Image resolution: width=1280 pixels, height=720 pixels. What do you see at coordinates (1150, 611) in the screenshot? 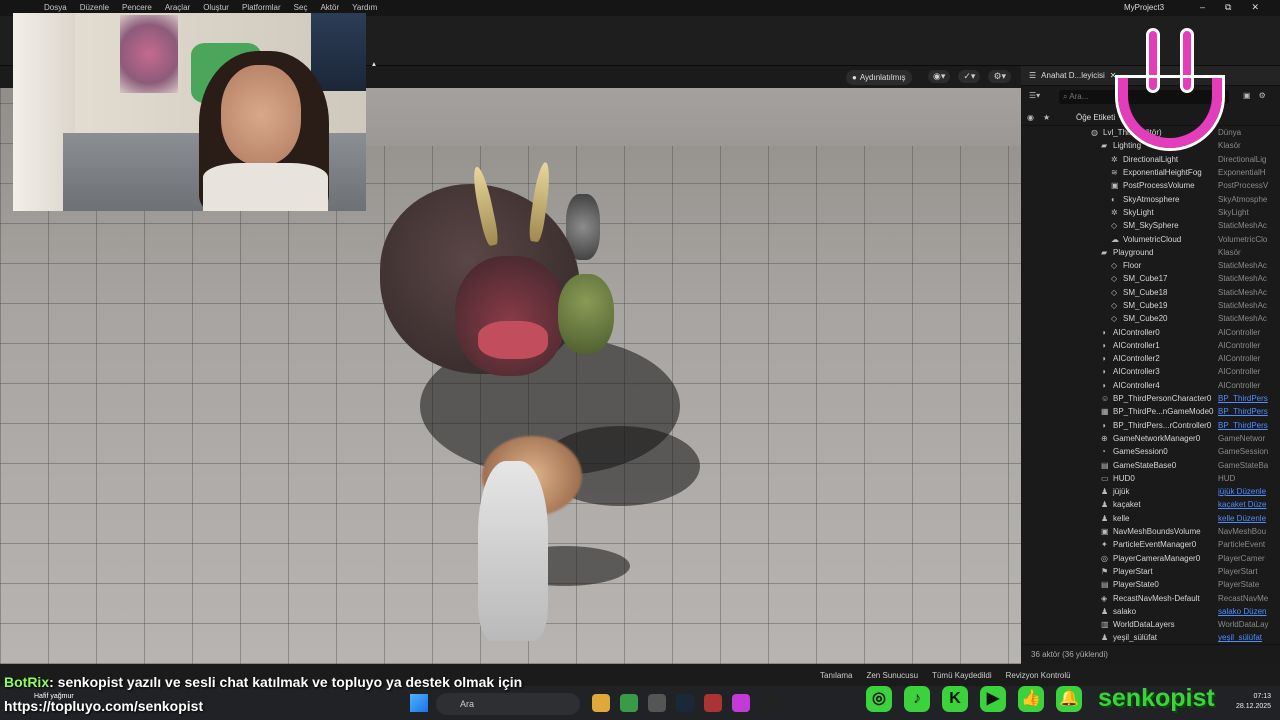
I see `outliner-row: ♟ salako salako Düzen` at bounding box center [1150, 611].